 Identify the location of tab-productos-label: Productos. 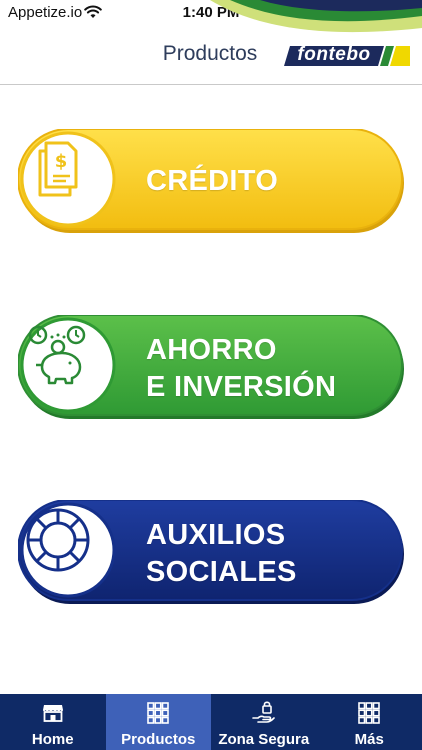
(158, 739).